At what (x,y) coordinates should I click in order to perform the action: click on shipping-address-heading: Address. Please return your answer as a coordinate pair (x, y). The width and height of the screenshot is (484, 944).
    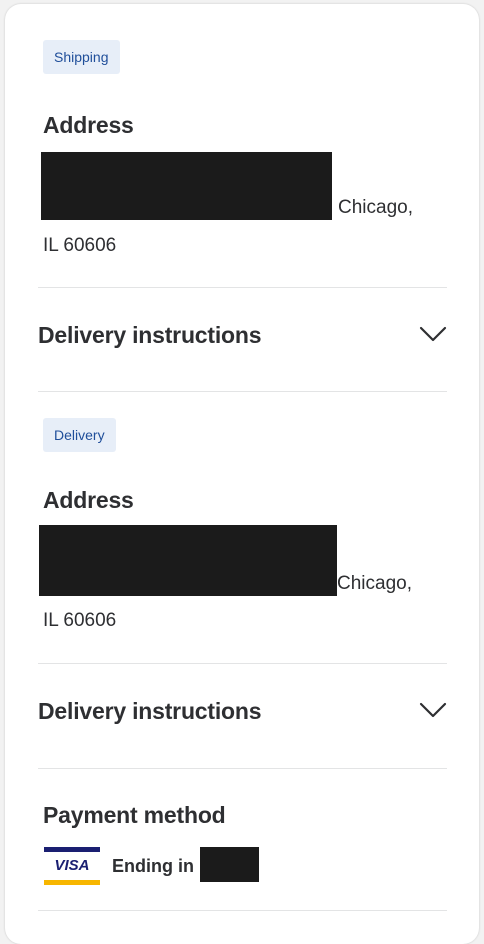
    Looking at the image, I should click on (88, 125).